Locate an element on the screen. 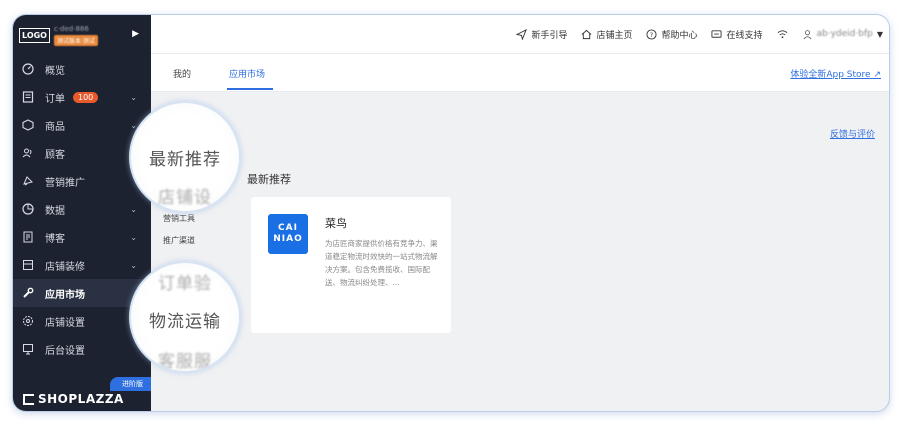 Image resolution: width=904 pixels, height=424 pixels. guide-link: 新手引导 is located at coordinates (541, 34).